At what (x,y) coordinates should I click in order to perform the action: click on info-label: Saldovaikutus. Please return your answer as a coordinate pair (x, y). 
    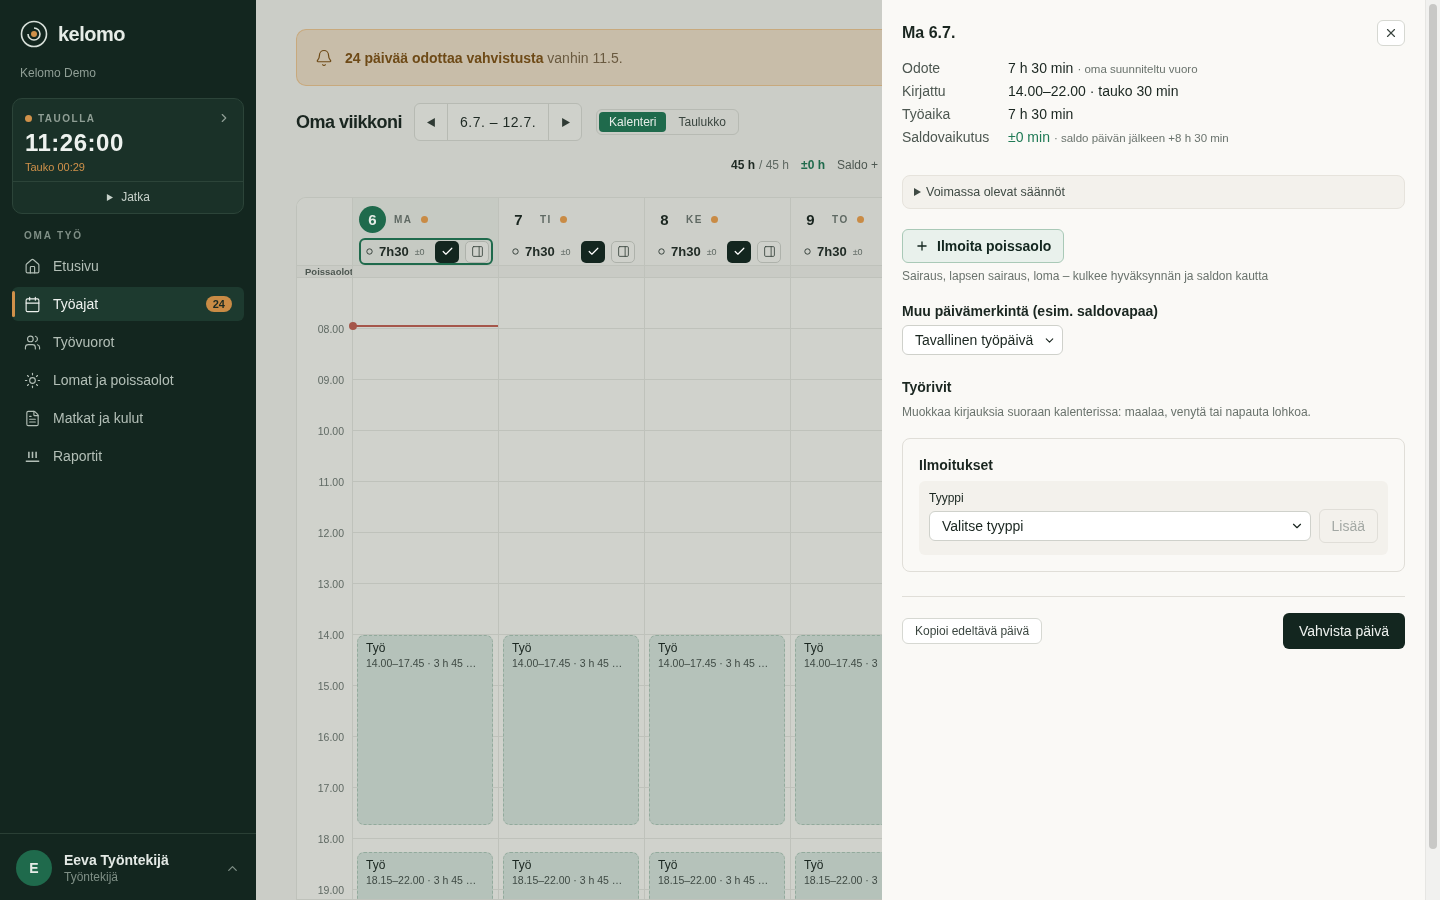
    Looking at the image, I should click on (946, 137).